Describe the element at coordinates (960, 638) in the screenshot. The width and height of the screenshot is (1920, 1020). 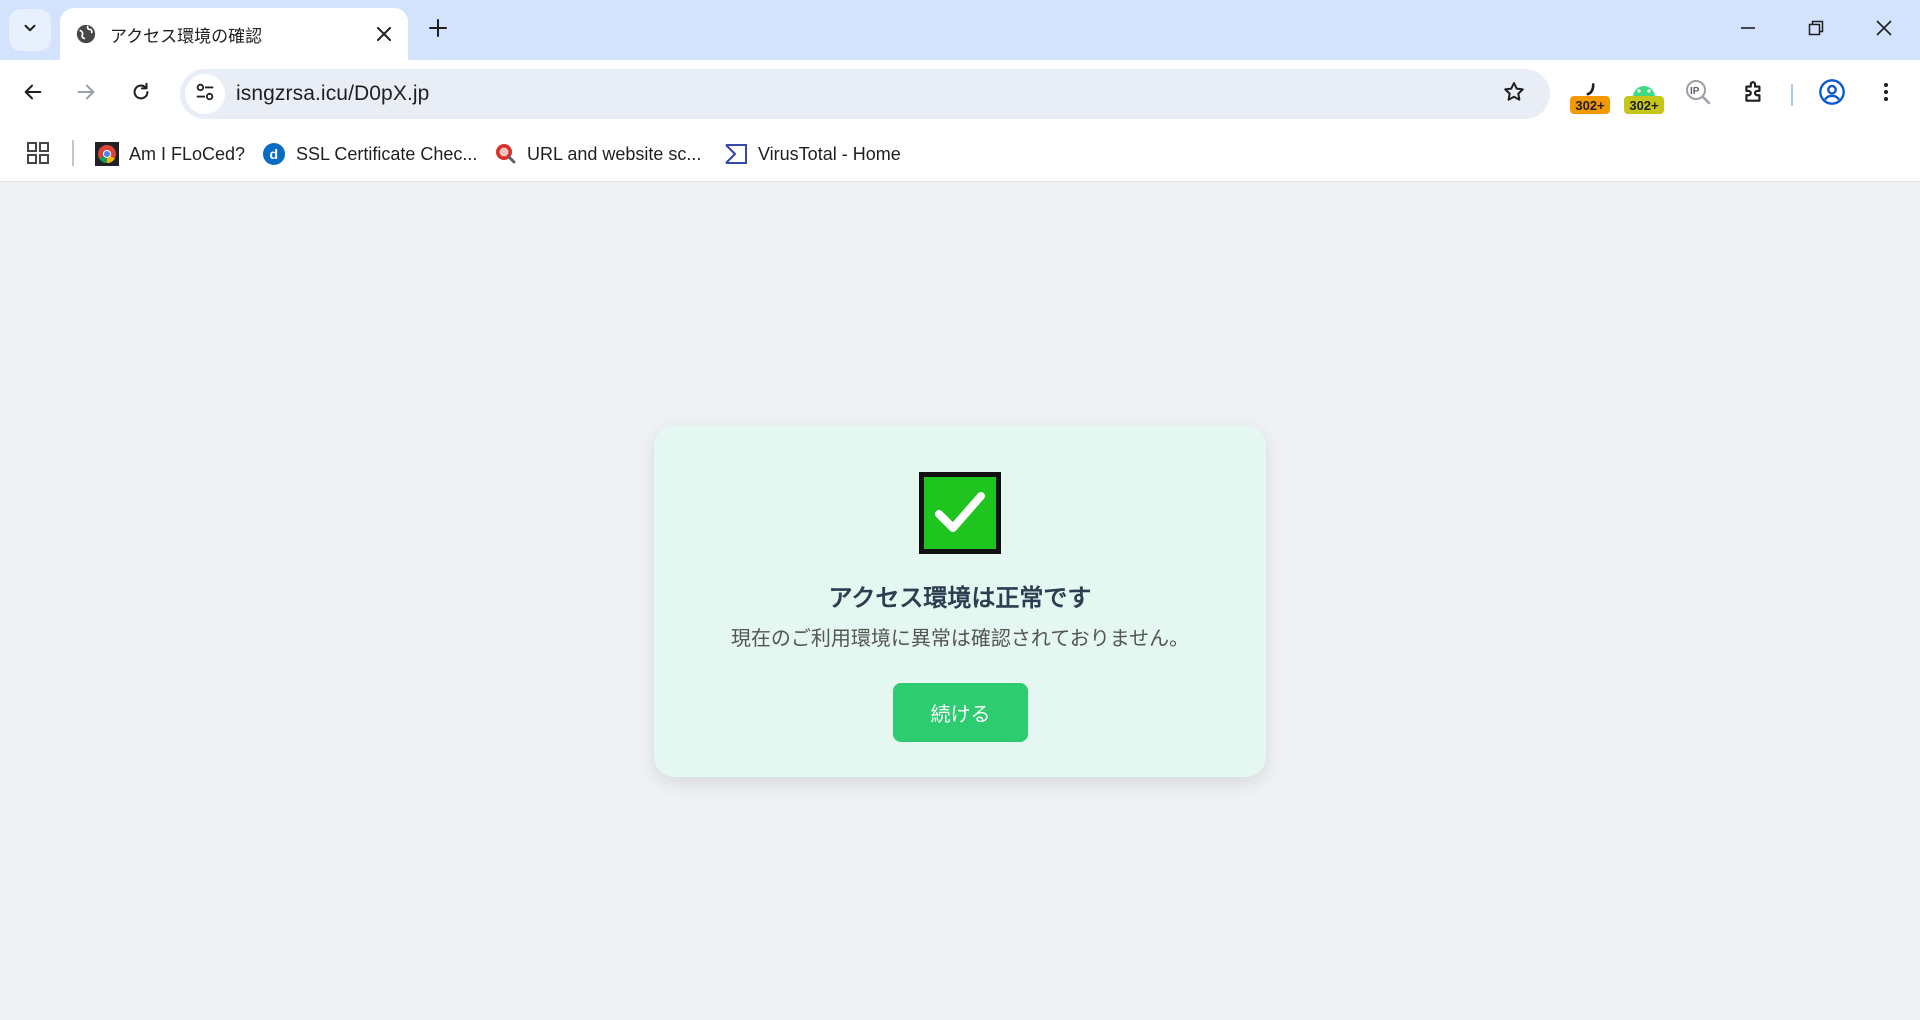
I see `status-message: 現在のご利用環境に異常は確認されておりません。` at that location.